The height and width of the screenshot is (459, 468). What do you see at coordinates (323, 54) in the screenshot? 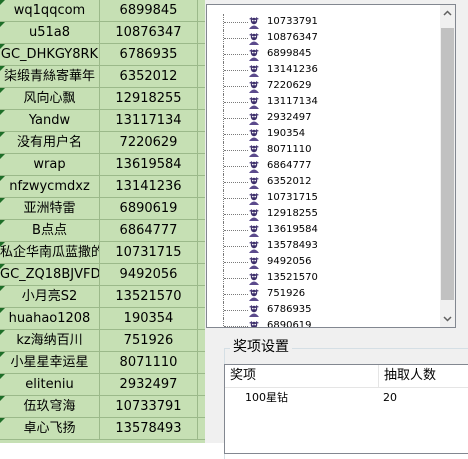
I see `tree-item: 6899845` at bounding box center [323, 54].